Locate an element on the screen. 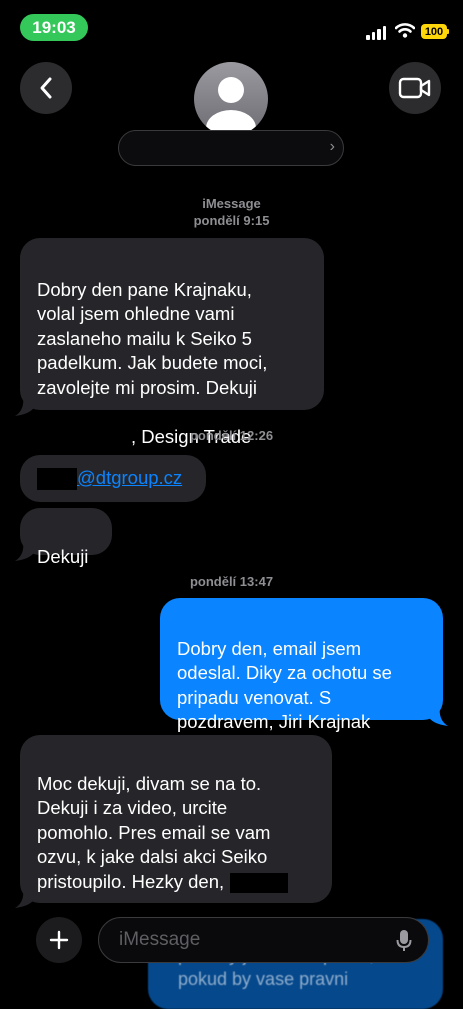 Image resolution: width=463 pixels, height=1009 pixels. timestamp-time: 13:47 is located at coordinates (256, 581).